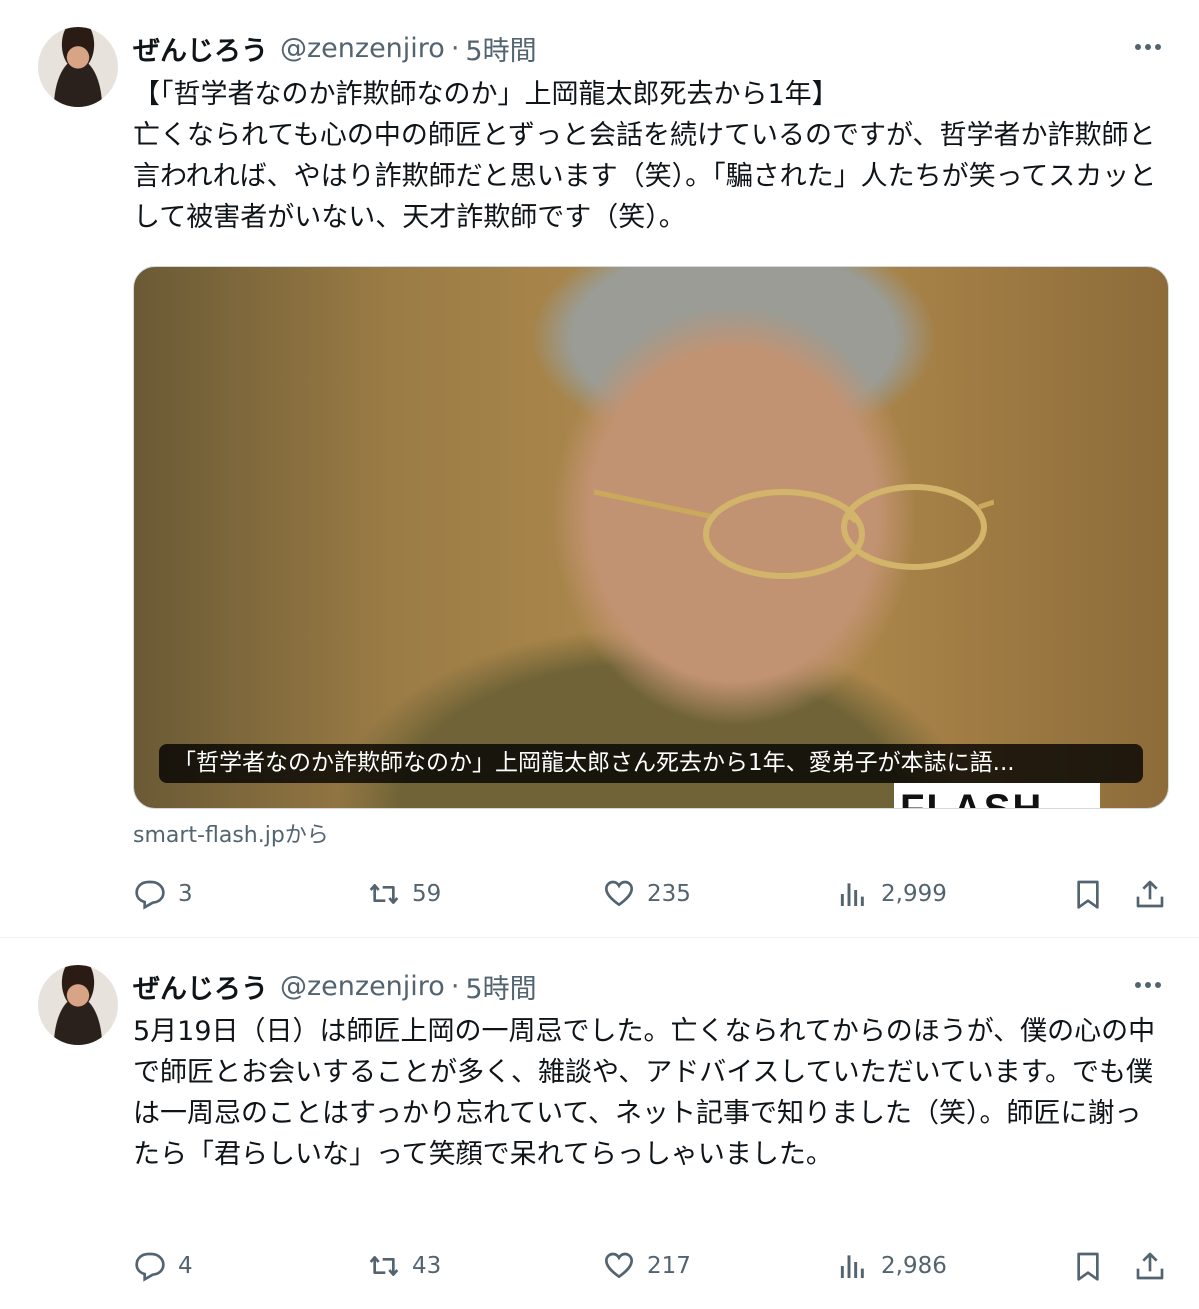 Image resolution: width=1199 pixels, height=1309 pixels. I want to click on repost-button: 59, so click(404, 894).